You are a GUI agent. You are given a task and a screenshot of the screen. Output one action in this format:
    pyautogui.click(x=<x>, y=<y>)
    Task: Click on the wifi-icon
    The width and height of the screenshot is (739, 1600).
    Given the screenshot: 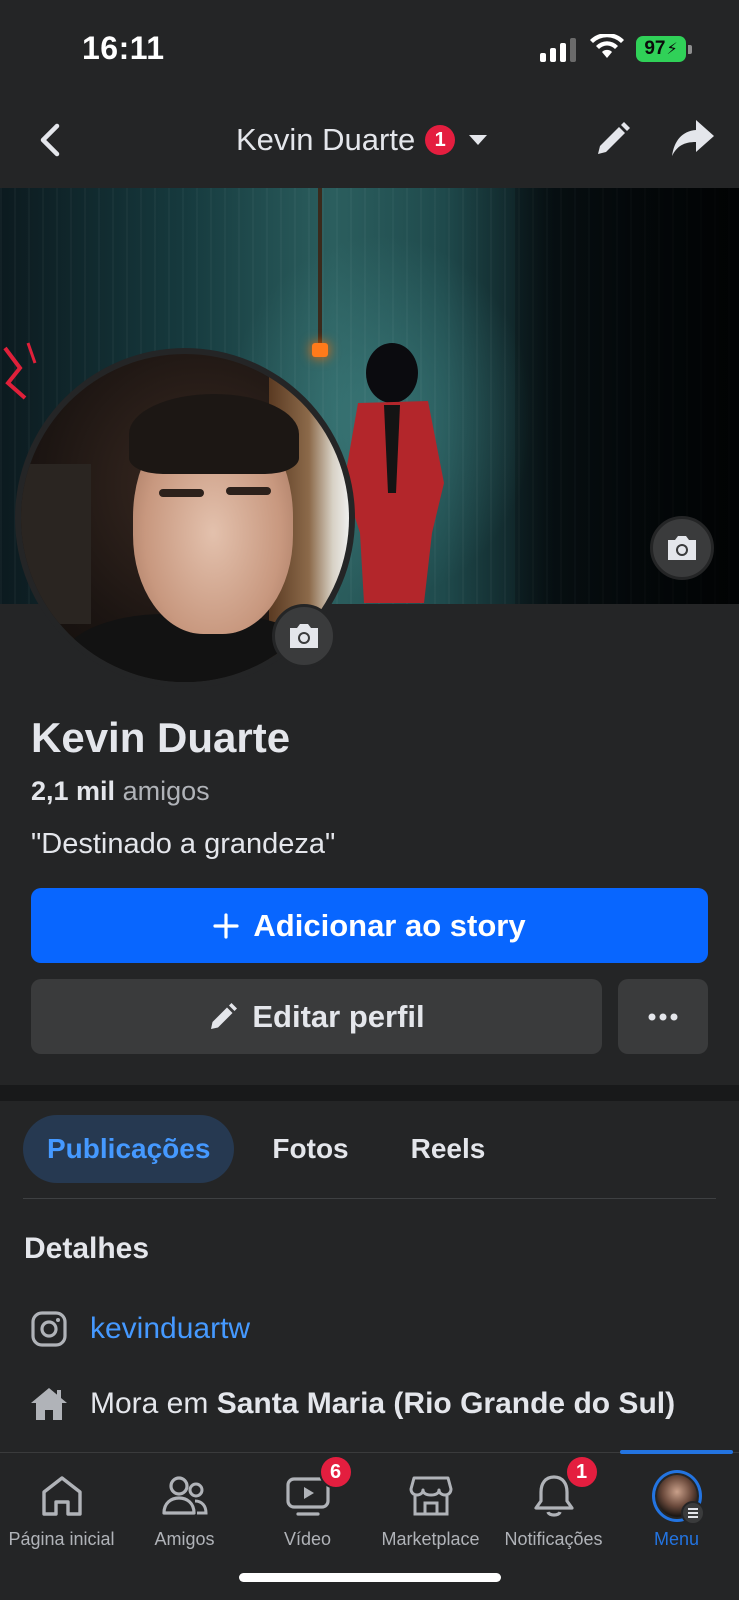 What is the action you would take?
    pyautogui.click(x=607, y=46)
    